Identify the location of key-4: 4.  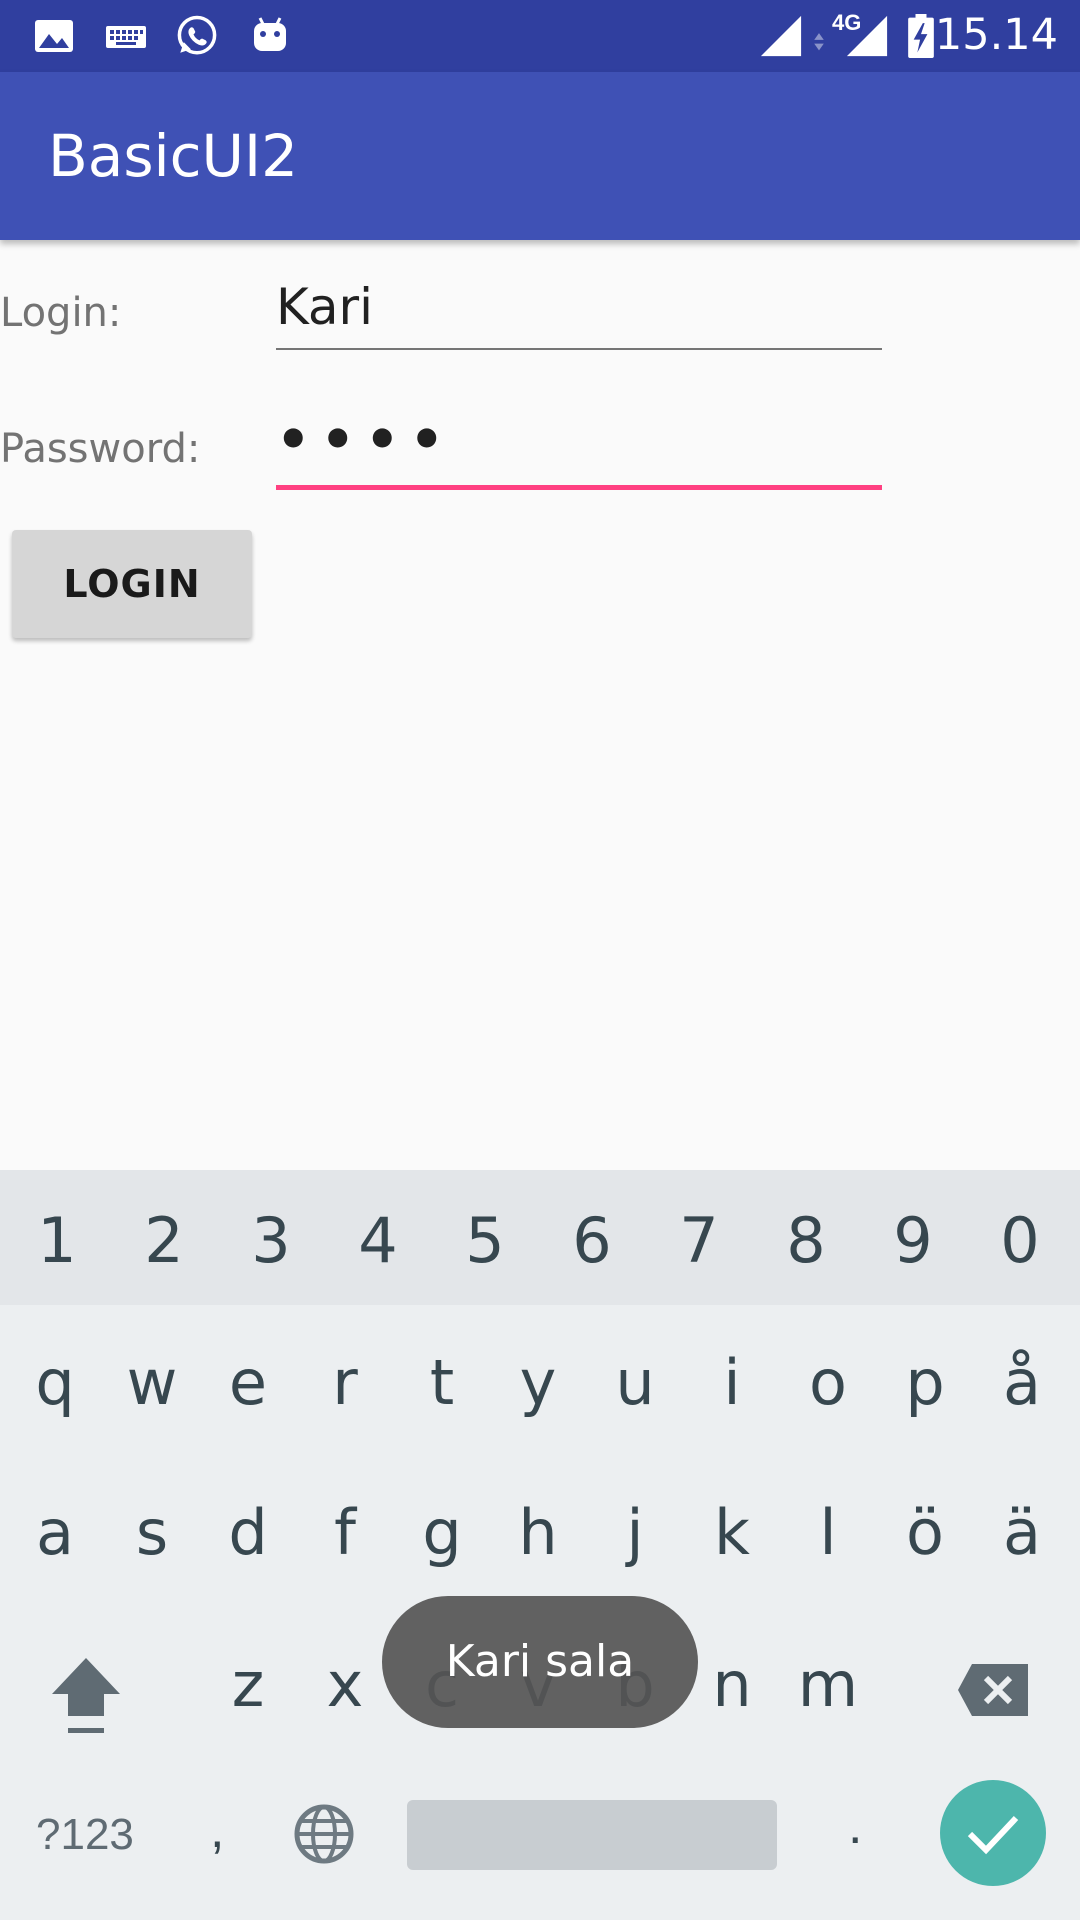
(378, 1240).